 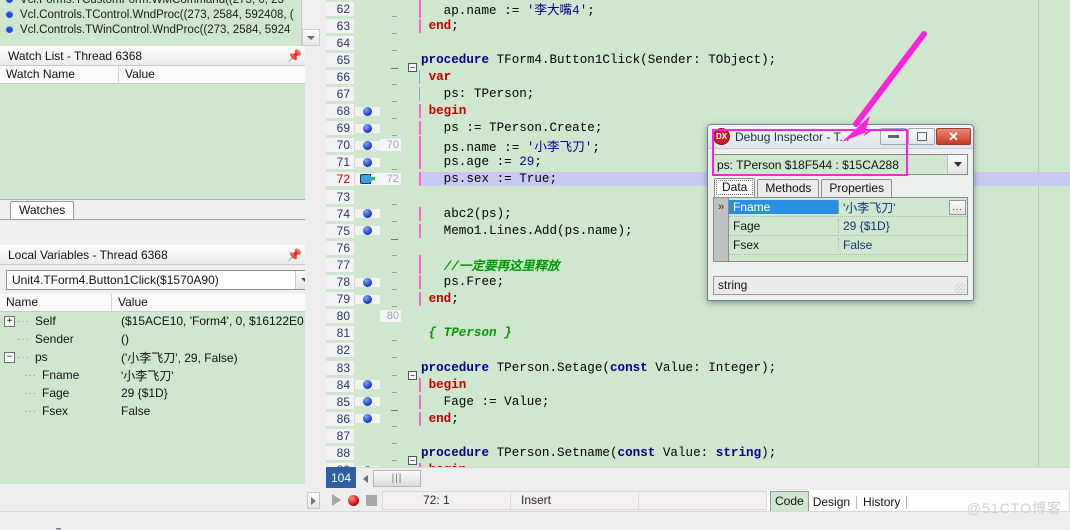 I want to click on code-line: 86 end;, so click(x=698, y=418).